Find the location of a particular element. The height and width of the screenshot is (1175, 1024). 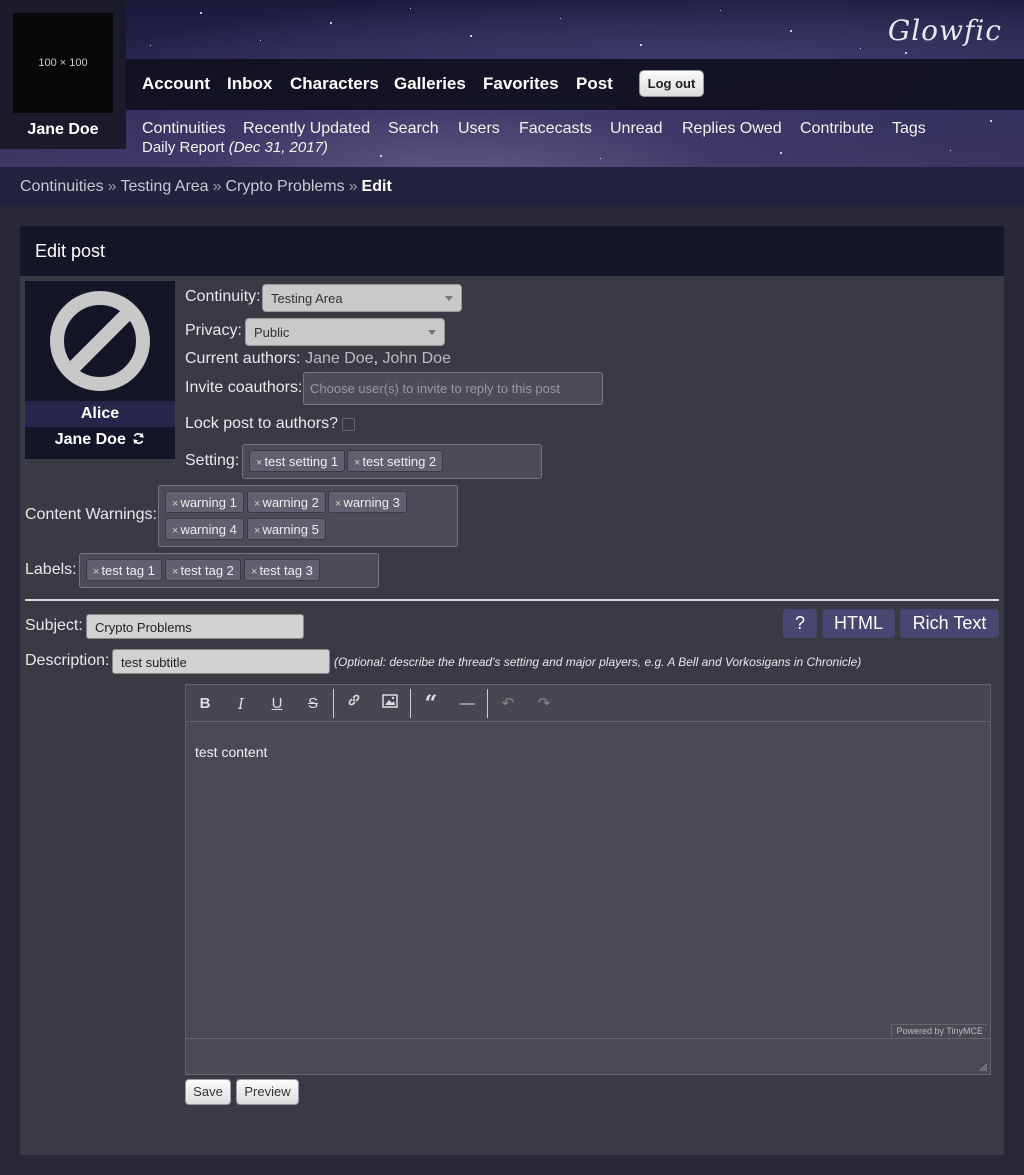

warning-tag: × warning 5 is located at coordinates (286, 529).